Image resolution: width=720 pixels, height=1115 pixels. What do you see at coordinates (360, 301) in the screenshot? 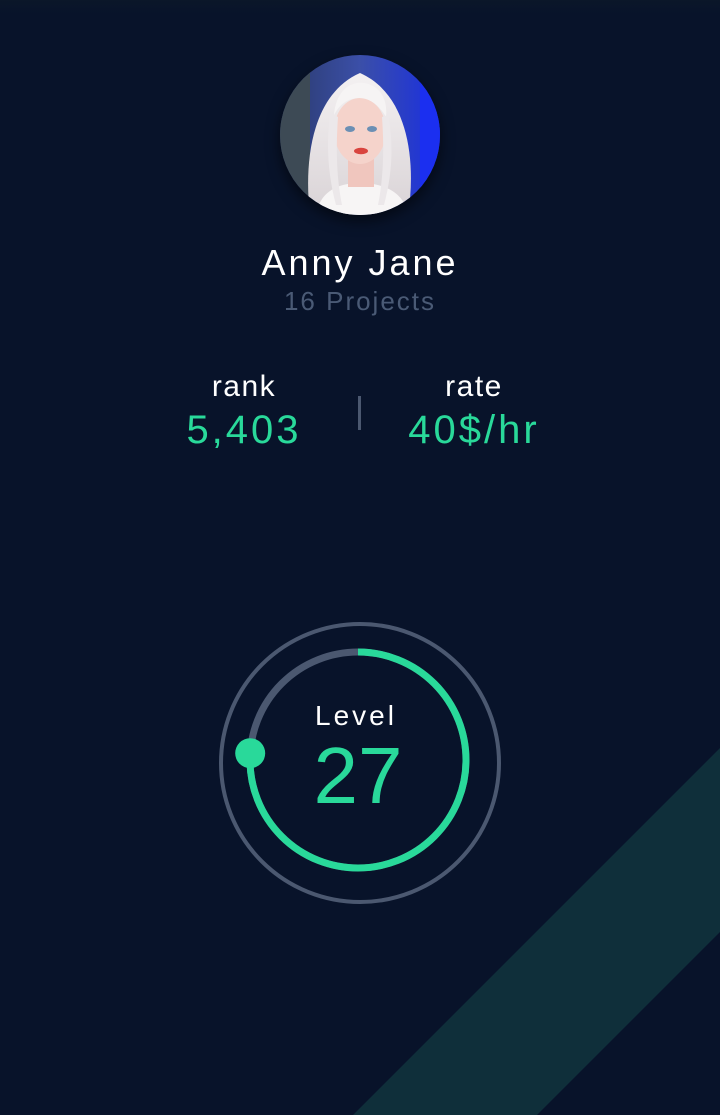
I see `projects-count: 16 Projects` at bounding box center [360, 301].